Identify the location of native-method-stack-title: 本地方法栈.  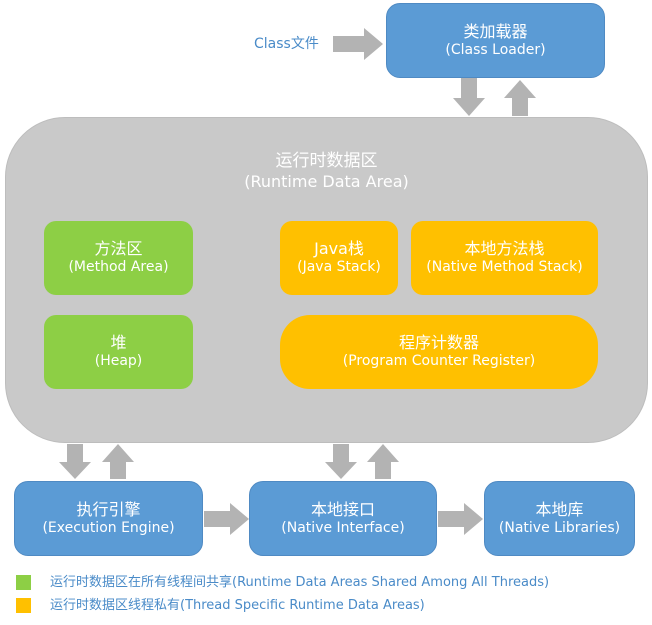
(504, 249).